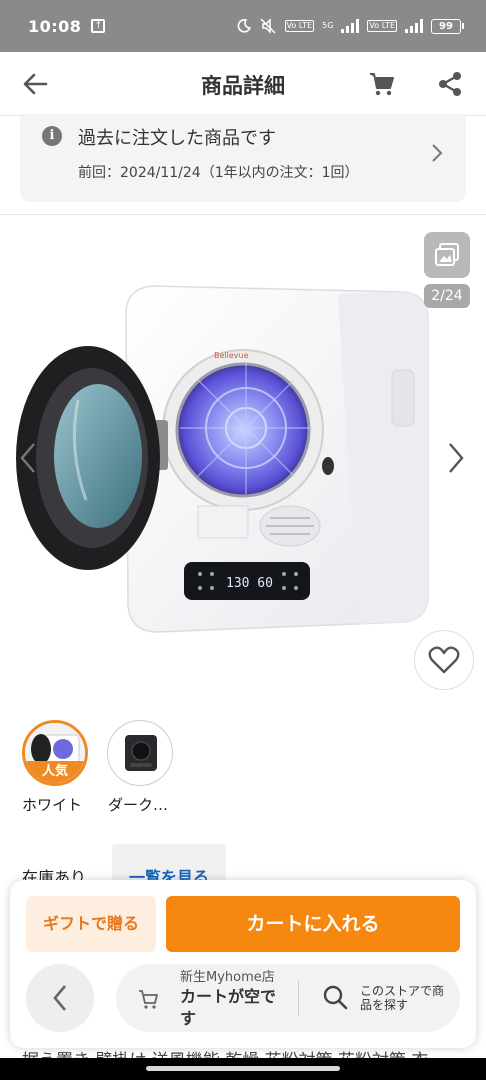 The width and height of the screenshot is (486, 1080). I want to click on upload-notification-icon: ↑, so click(98, 26).